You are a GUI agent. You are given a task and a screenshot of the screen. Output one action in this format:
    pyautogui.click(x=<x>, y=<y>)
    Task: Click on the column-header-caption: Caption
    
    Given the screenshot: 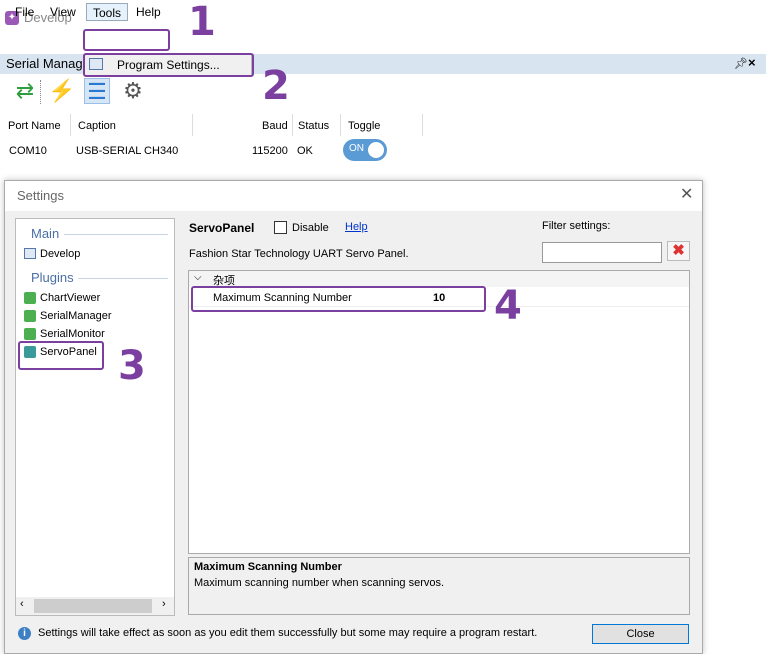 What is the action you would take?
    pyautogui.click(x=97, y=126)
    